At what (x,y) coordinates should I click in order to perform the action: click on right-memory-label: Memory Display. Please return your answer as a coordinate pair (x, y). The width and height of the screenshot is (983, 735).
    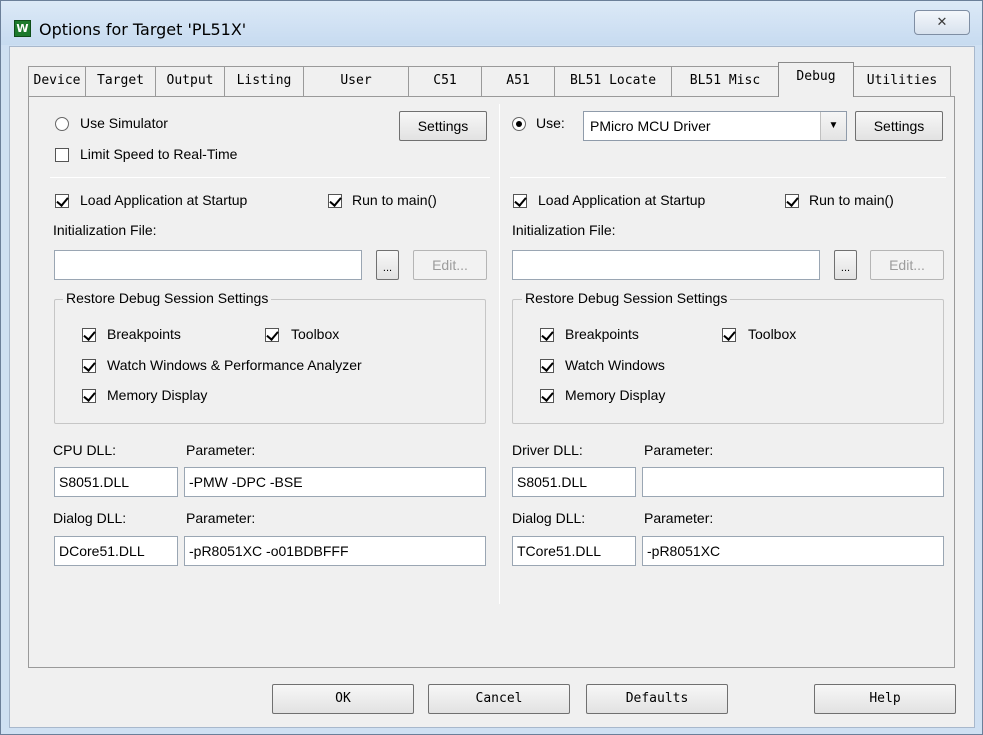
    Looking at the image, I should click on (615, 395).